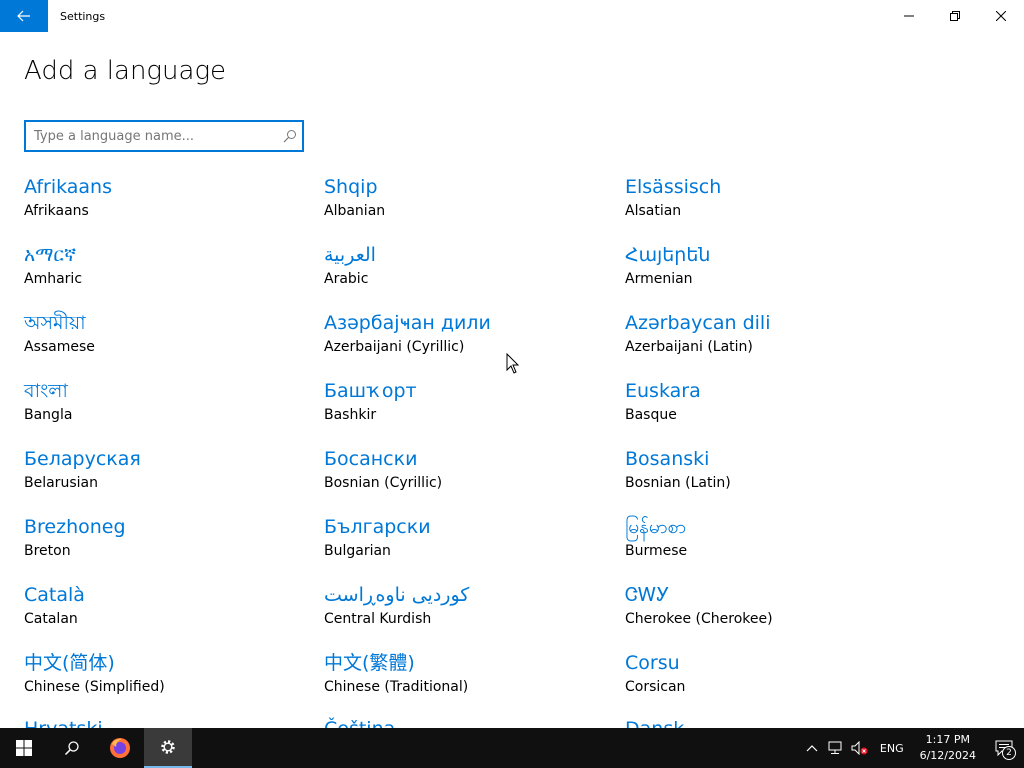 The width and height of the screenshot is (1024, 768). Describe the element at coordinates (164, 544) in the screenshot. I see `language-item: Brezhoneg Breton` at that location.